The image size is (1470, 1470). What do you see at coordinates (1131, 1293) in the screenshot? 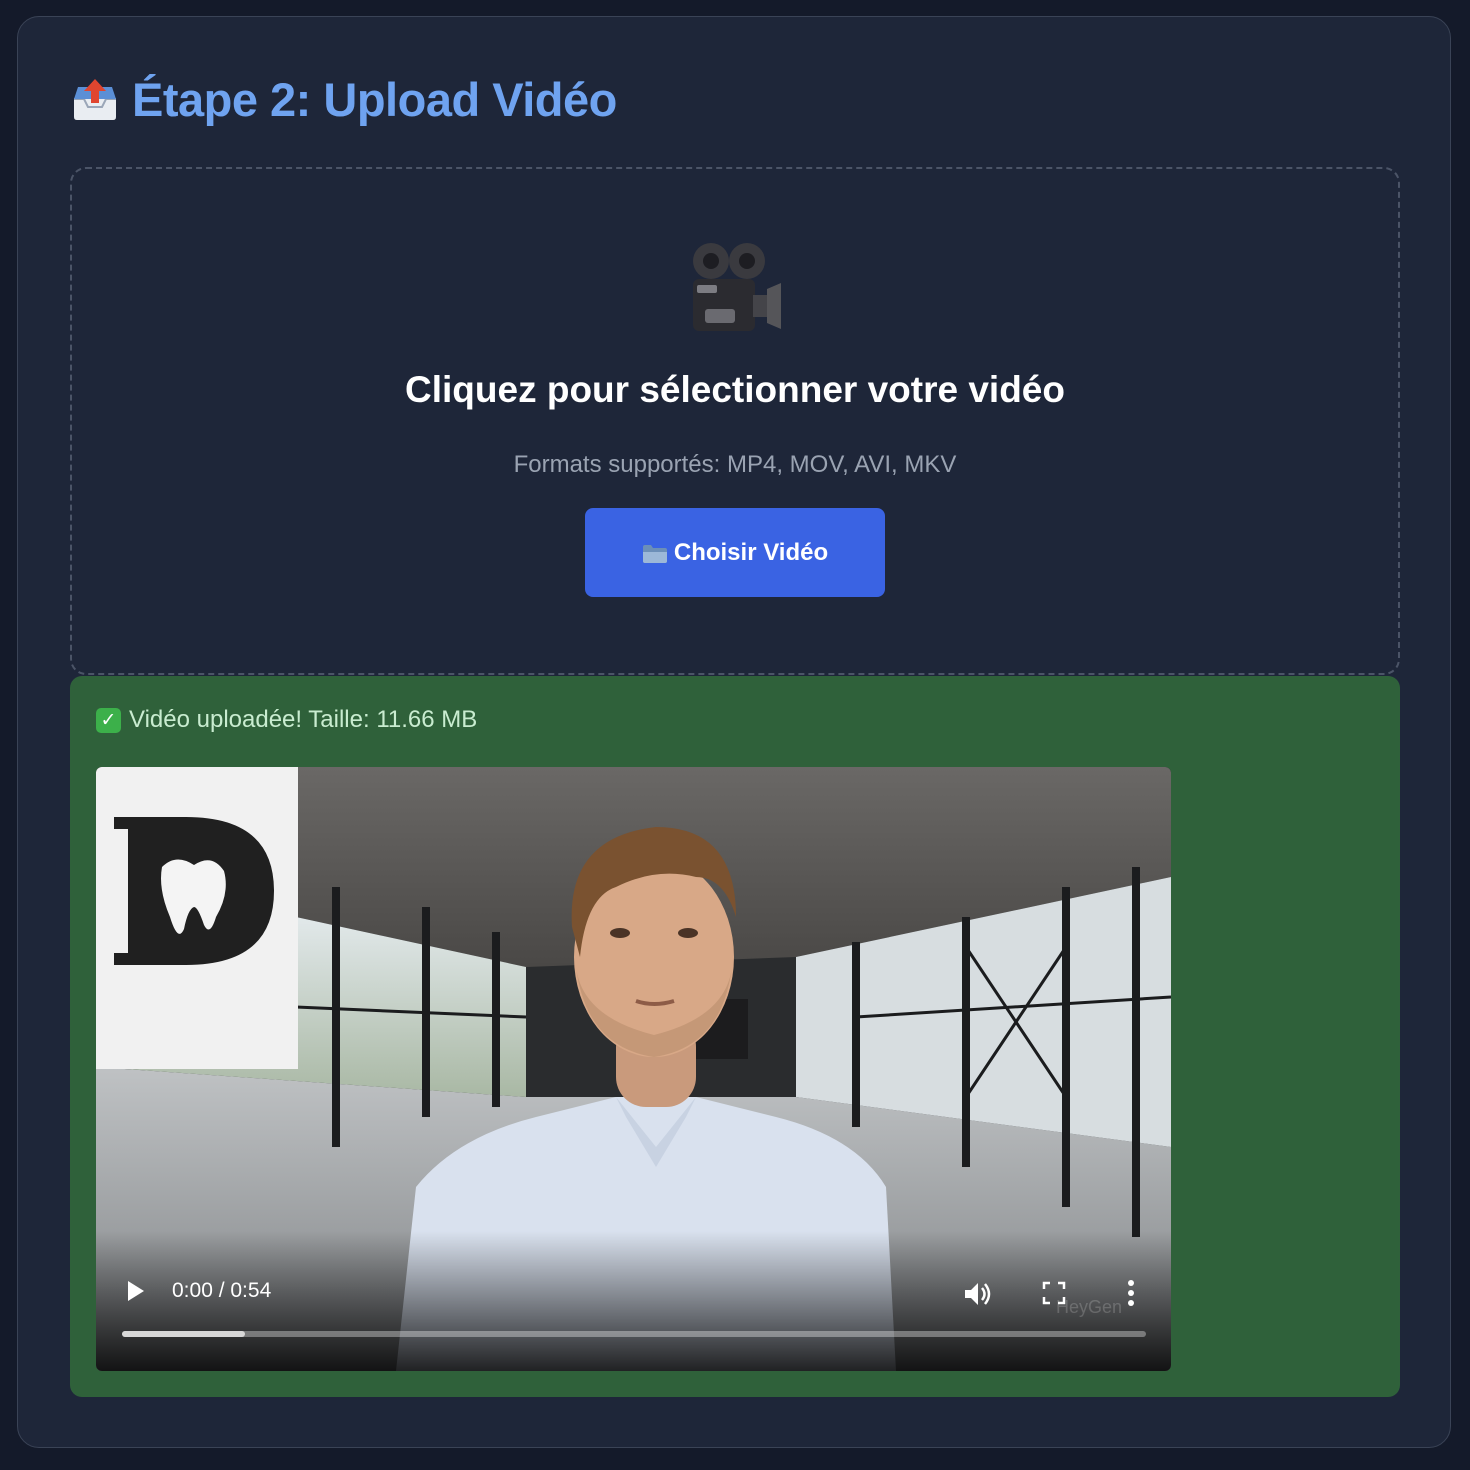
I see `more-options-icon` at bounding box center [1131, 1293].